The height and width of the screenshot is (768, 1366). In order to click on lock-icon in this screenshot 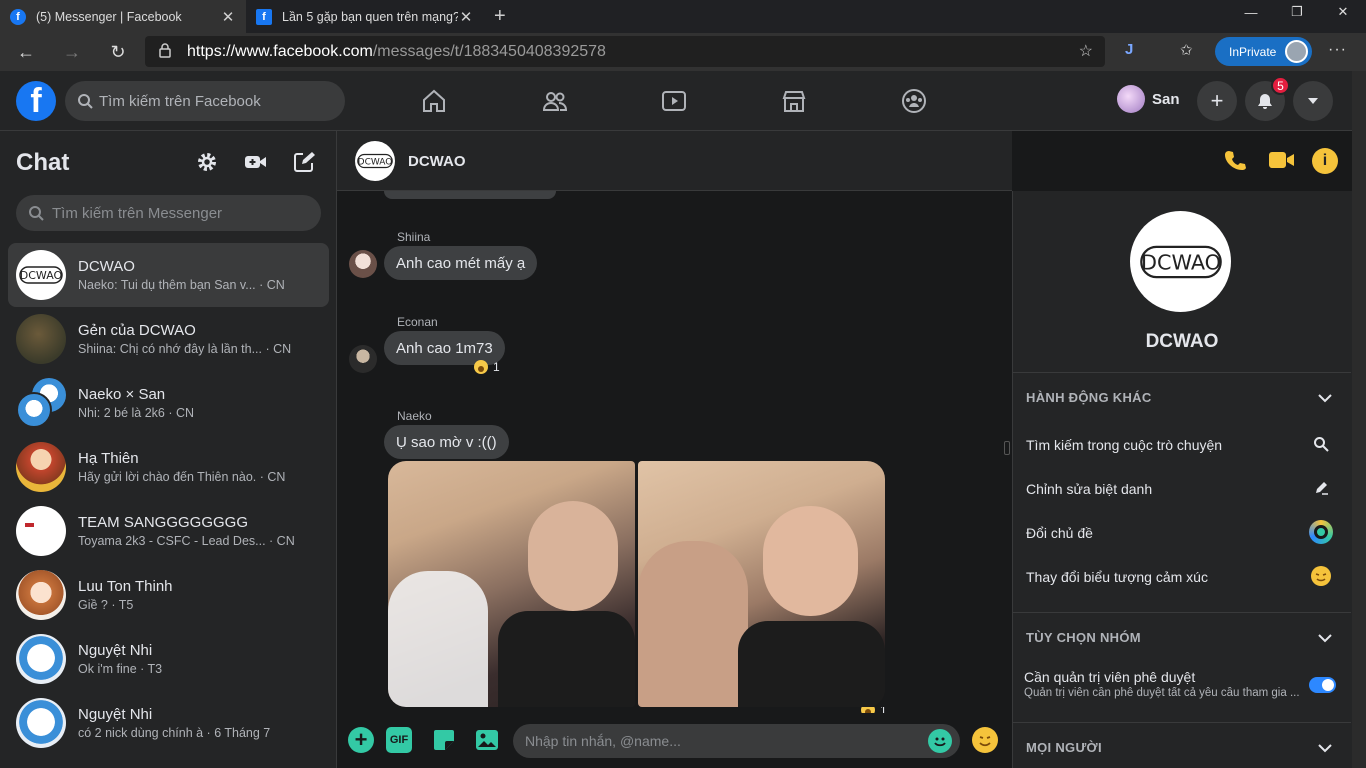, I will do `click(165, 50)`.